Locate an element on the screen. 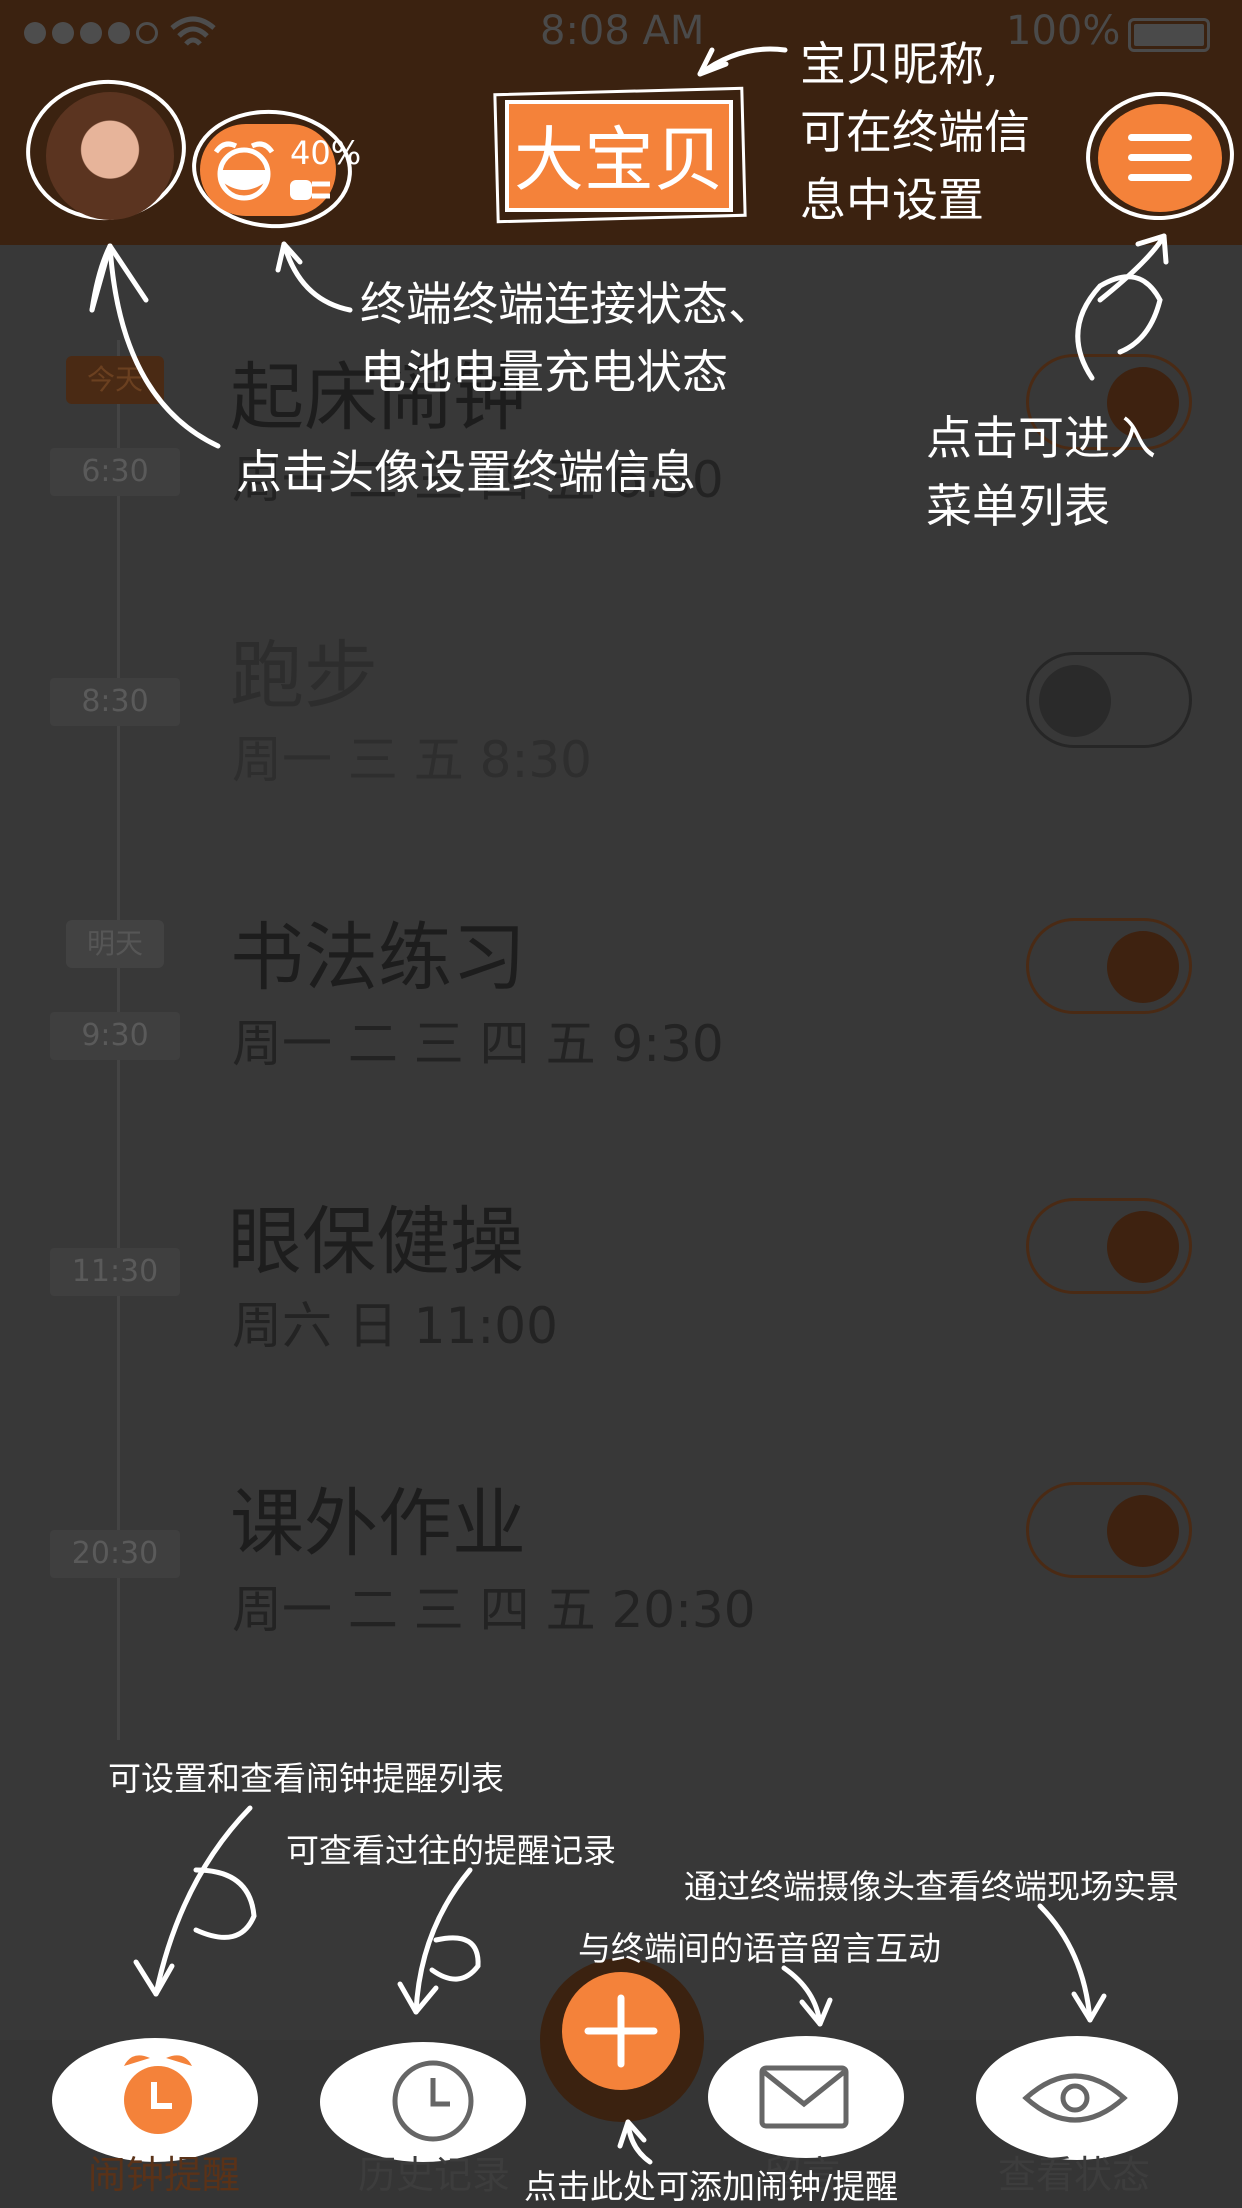 The width and height of the screenshot is (1242, 2208). annotation-text: 宝贝昵称, is located at coordinates (899, 64).